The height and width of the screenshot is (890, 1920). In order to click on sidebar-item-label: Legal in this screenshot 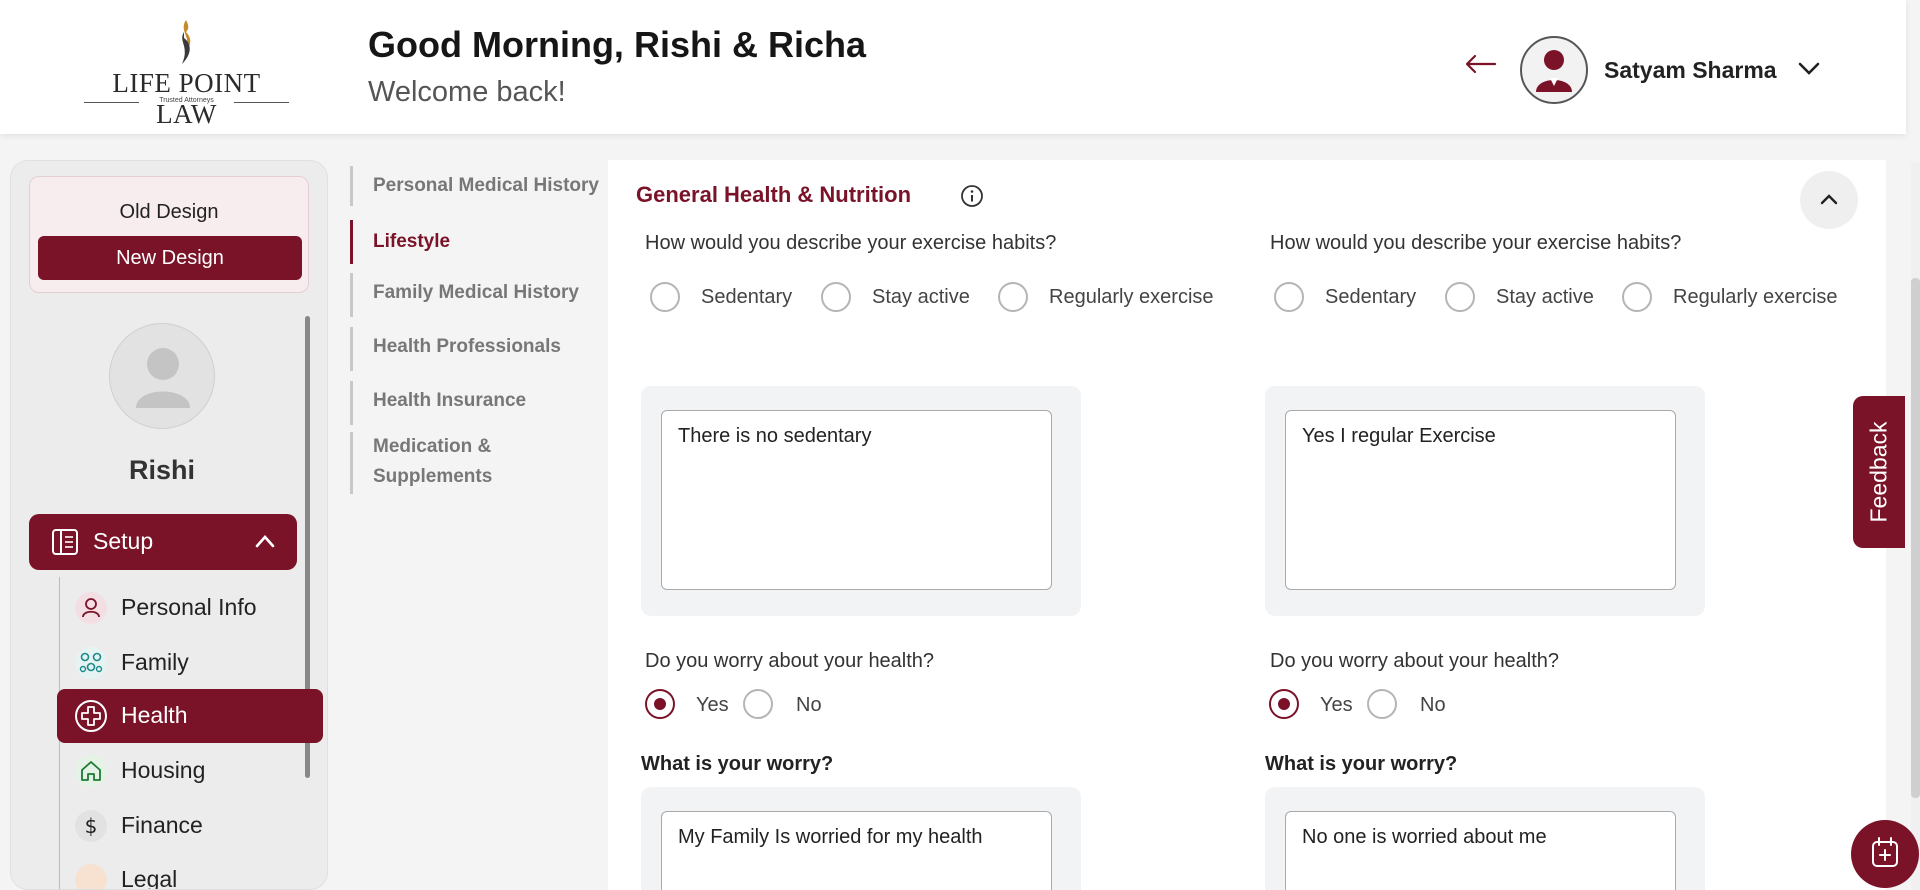, I will do `click(149, 878)`.